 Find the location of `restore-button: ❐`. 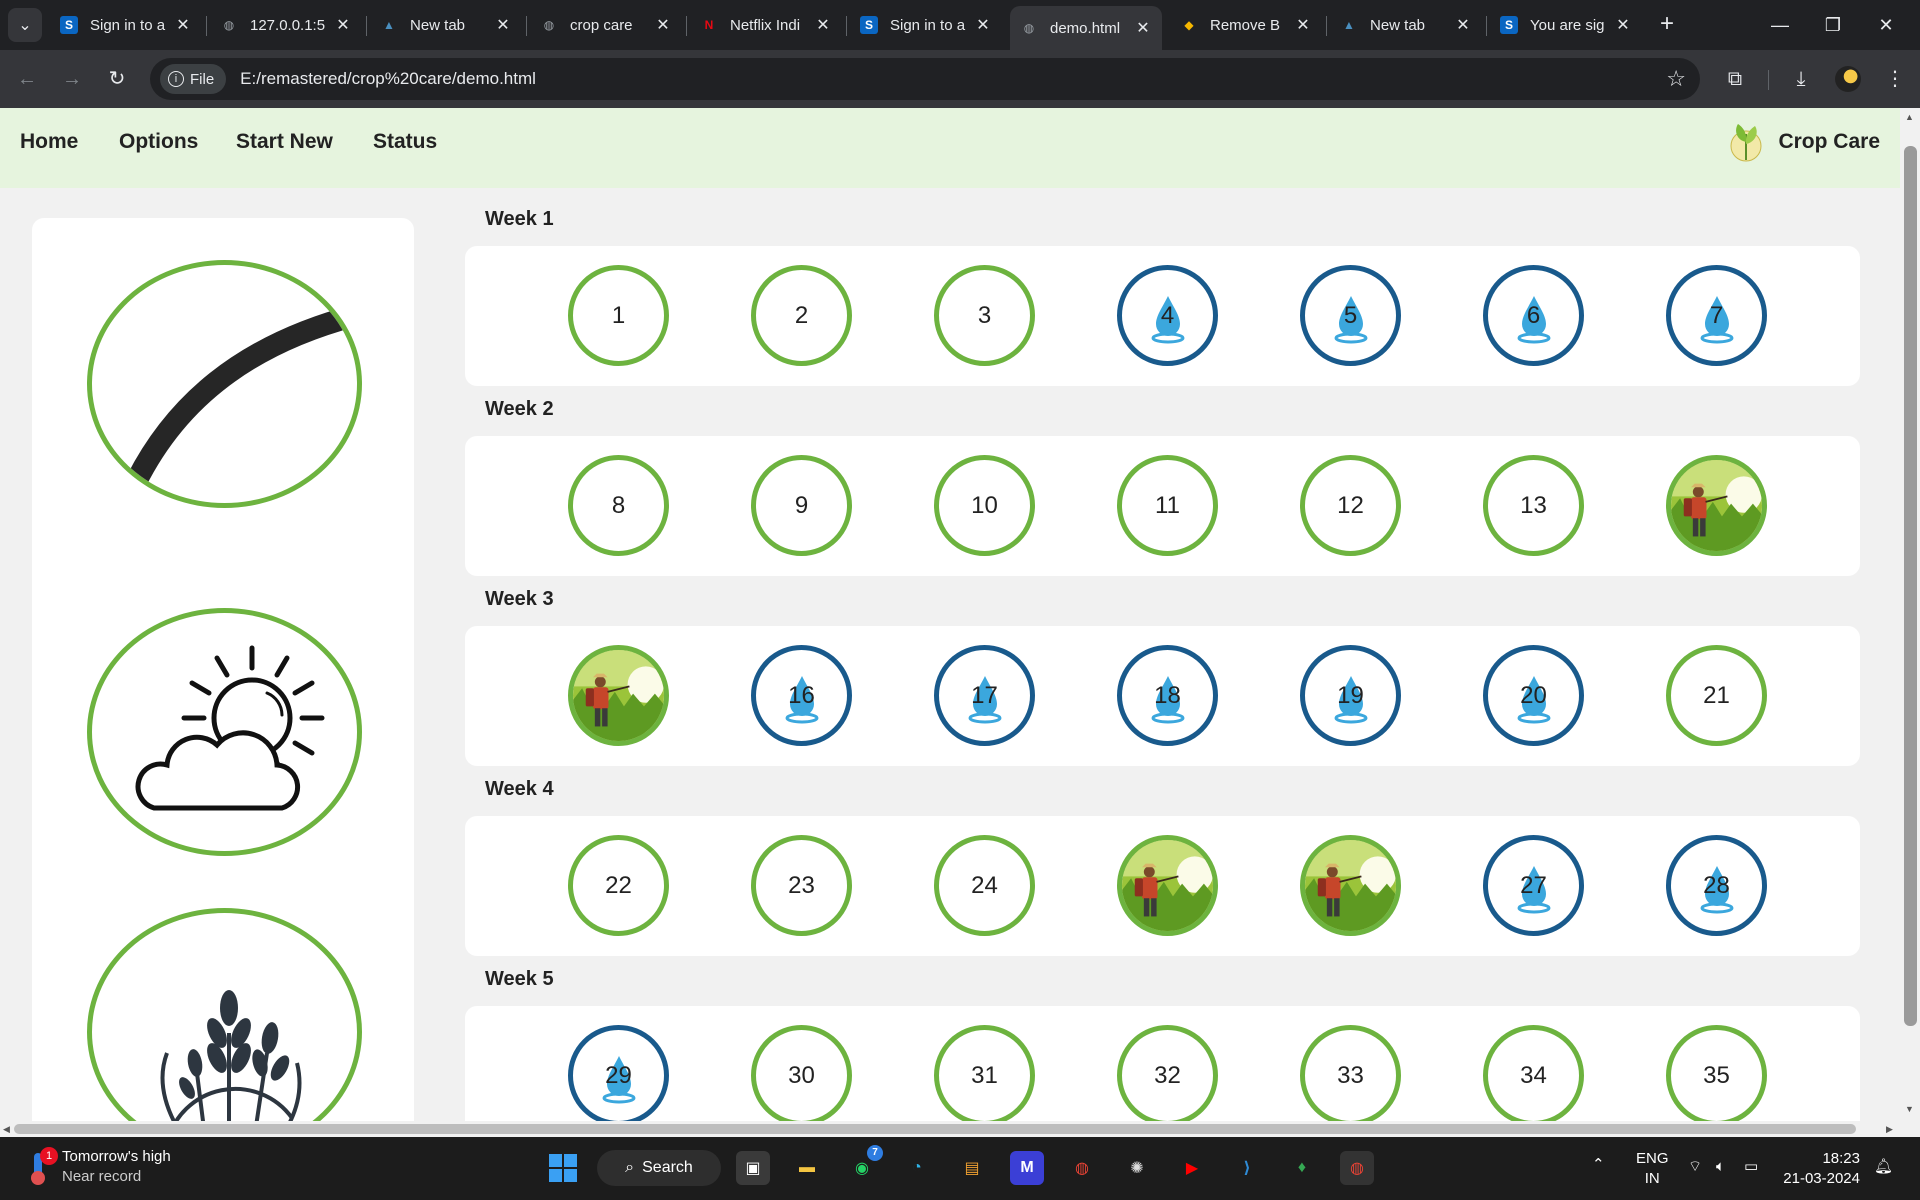

restore-button: ❐ is located at coordinates (1833, 25).